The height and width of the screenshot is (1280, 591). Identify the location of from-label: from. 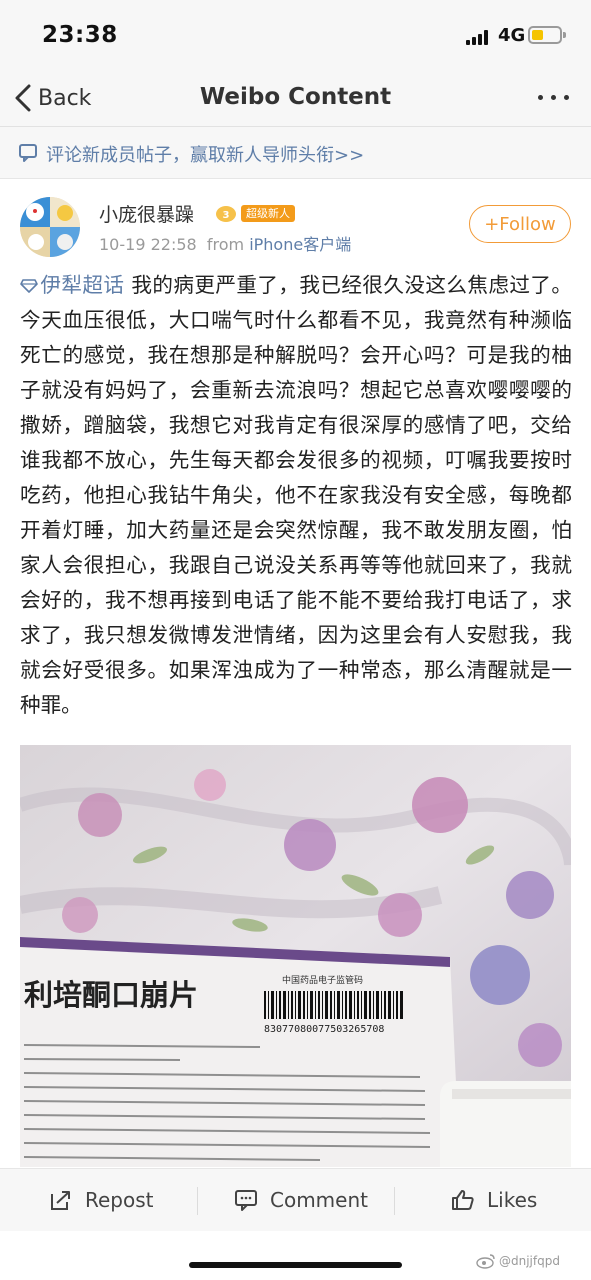
(225, 244).